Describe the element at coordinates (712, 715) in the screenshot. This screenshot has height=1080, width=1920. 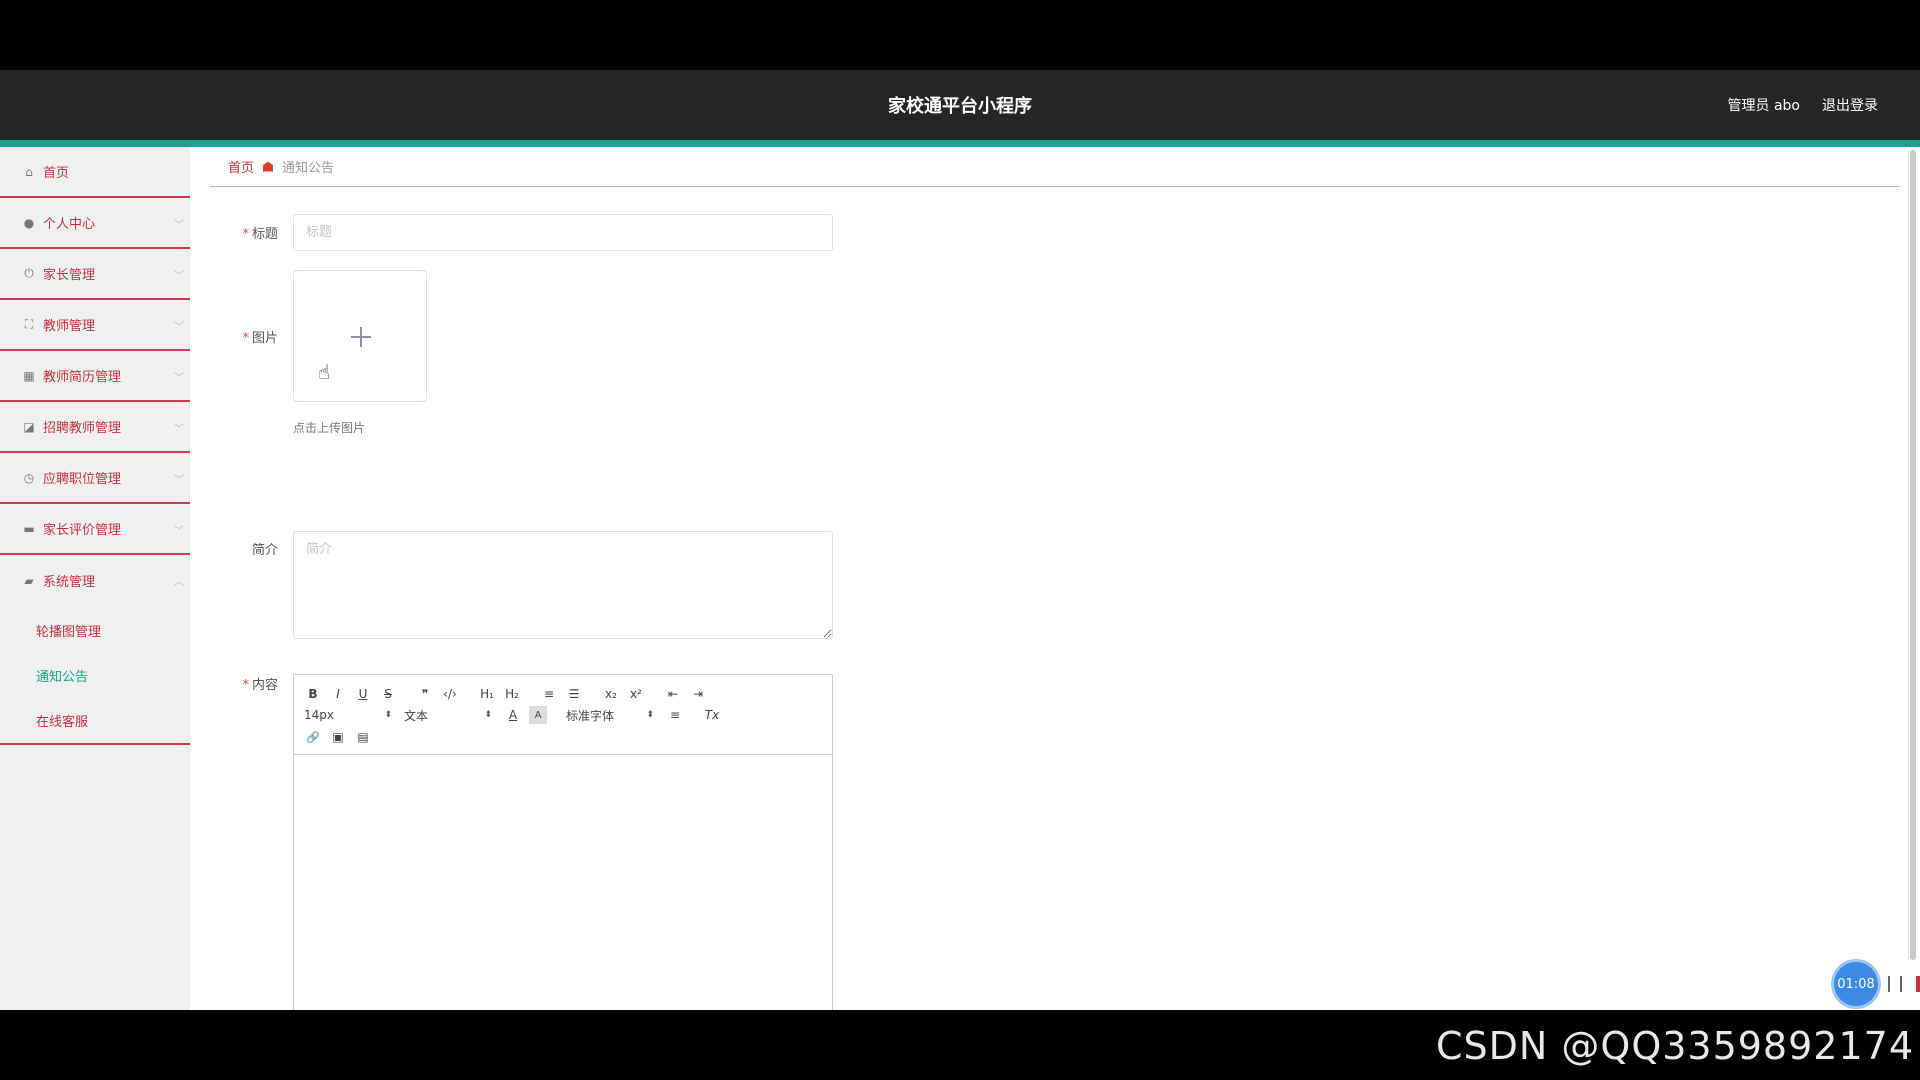
I see `clean-format-button: Tx` at that location.